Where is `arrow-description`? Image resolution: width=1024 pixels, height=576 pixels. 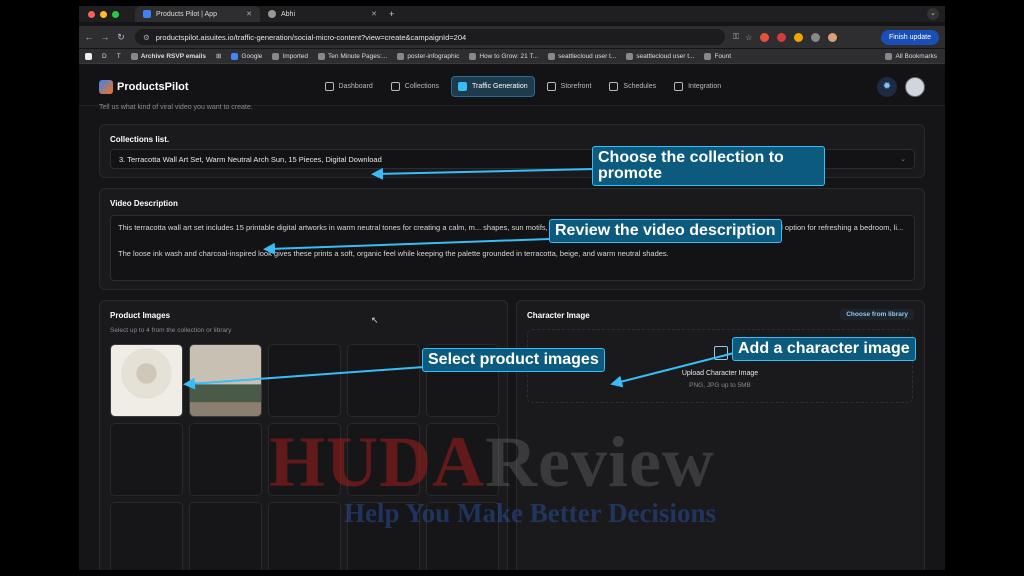
arrow-description is located at coordinates (406, 246).